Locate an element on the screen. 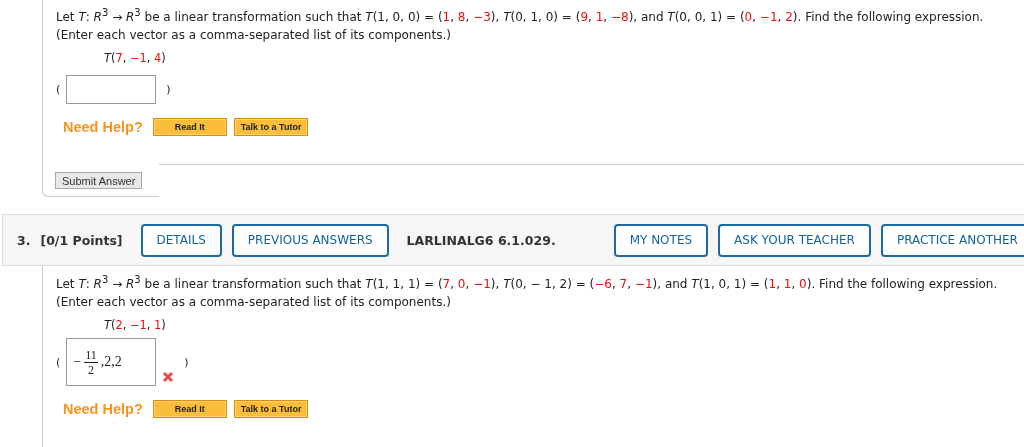 The image size is (1024, 447). practice-another-button: PRACTICE ANOTHER is located at coordinates (952, 240).